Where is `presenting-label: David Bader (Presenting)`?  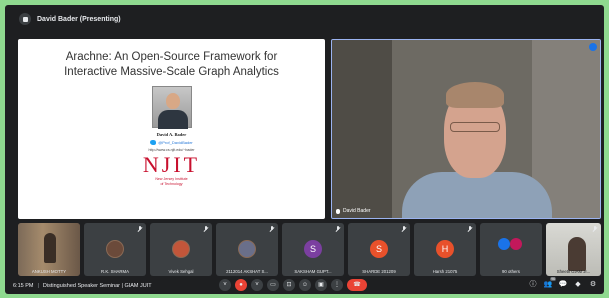
presenting-label: David Bader (Presenting) is located at coordinates (79, 19).